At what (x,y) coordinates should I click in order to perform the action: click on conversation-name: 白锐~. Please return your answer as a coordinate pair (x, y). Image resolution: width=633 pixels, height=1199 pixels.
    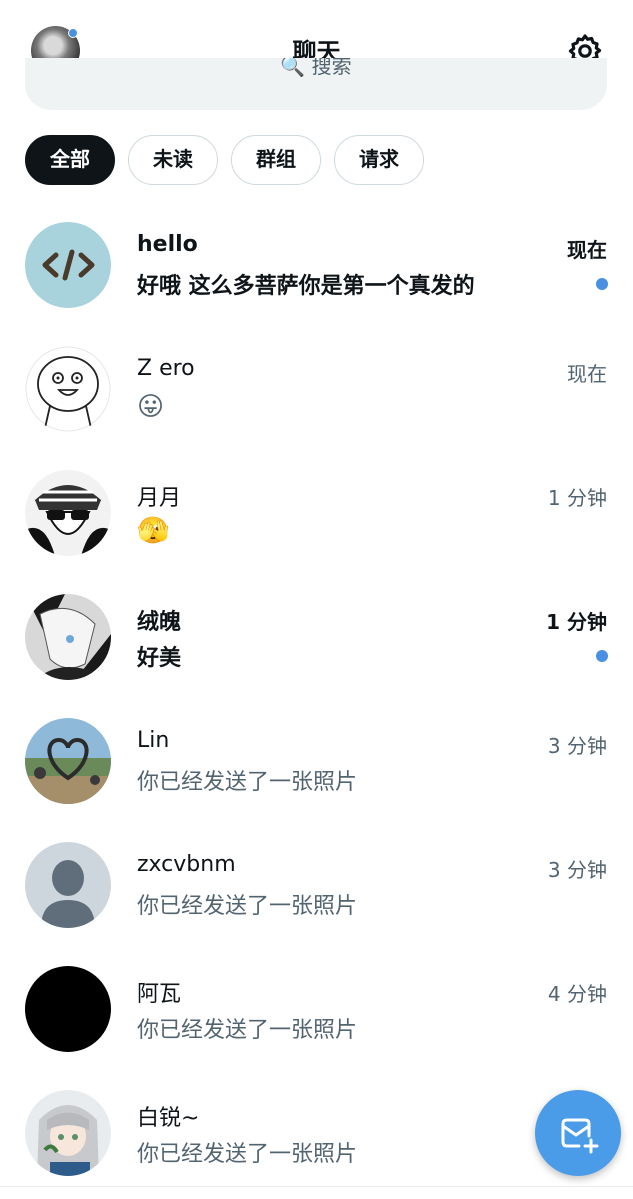
    Looking at the image, I should click on (168, 1118).